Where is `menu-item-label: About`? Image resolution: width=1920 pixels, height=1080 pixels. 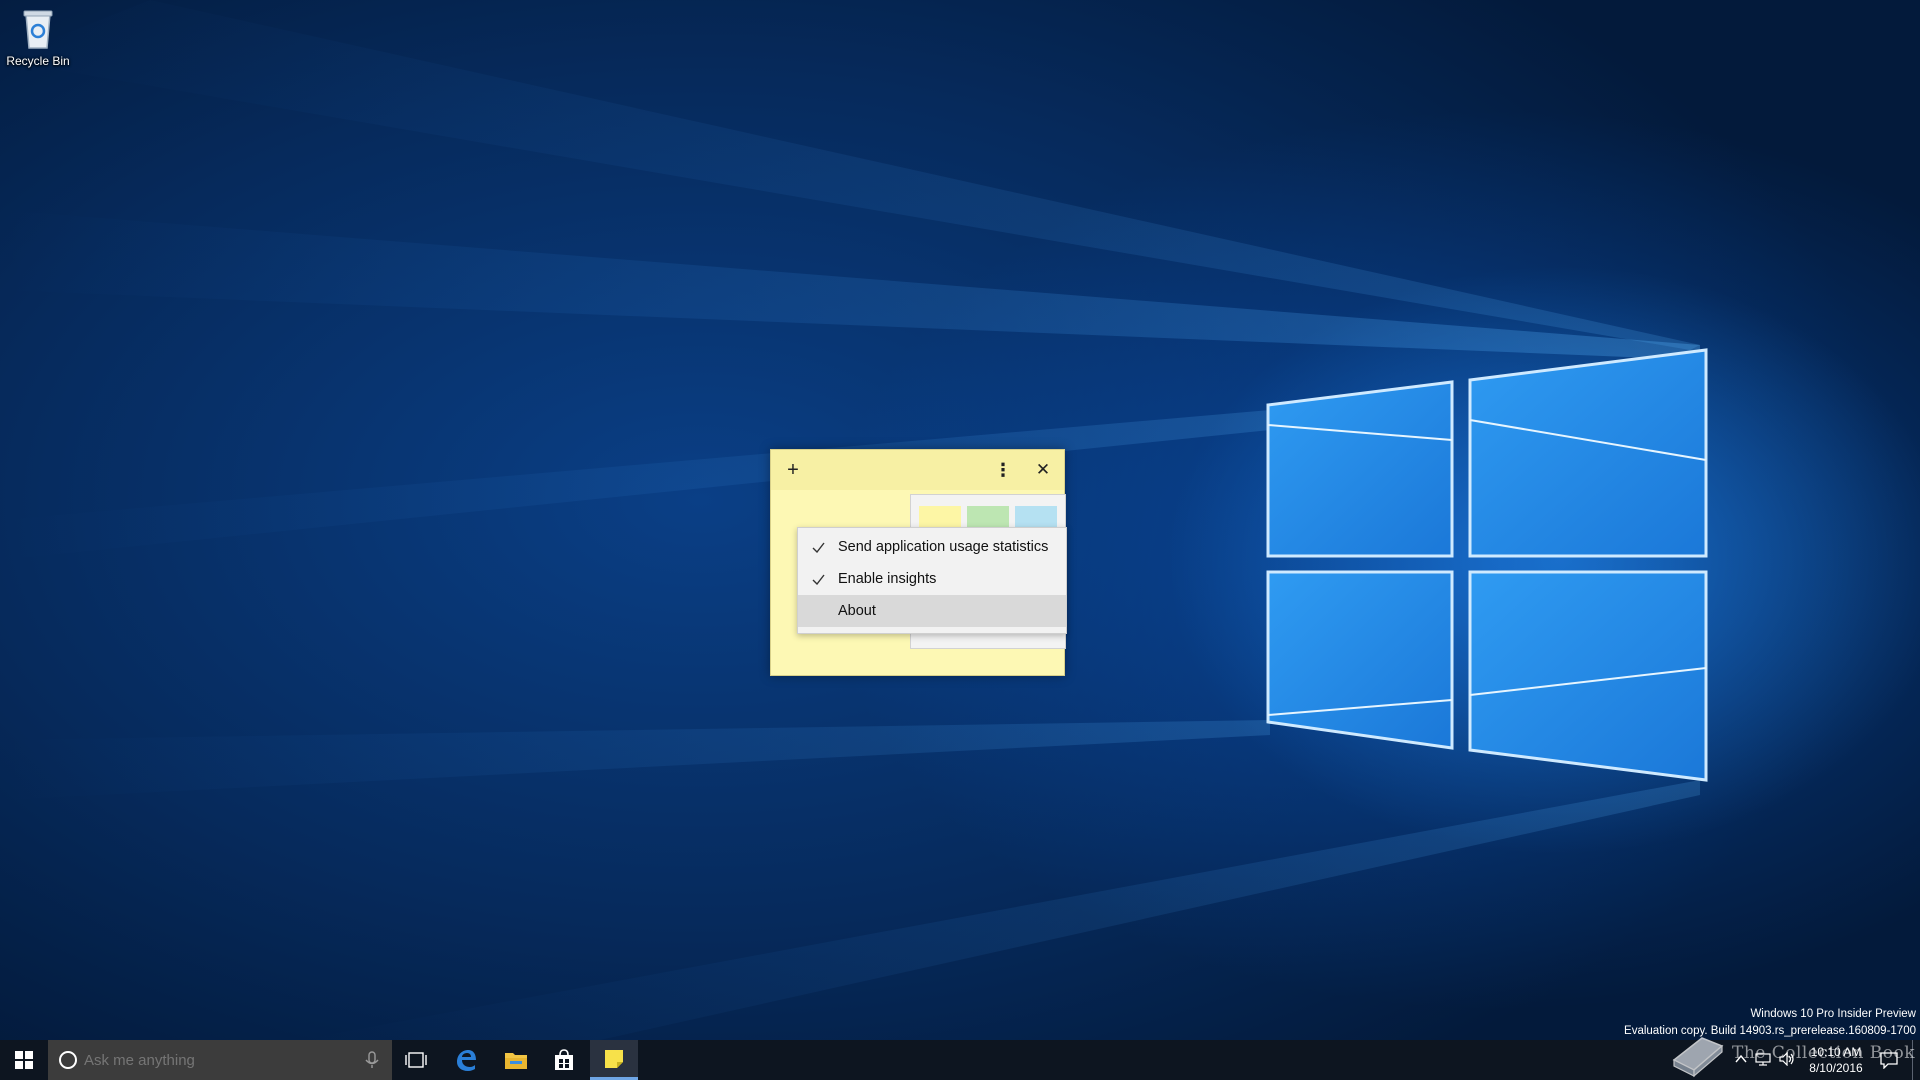 menu-item-label: About is located at coordinates (857, 611).